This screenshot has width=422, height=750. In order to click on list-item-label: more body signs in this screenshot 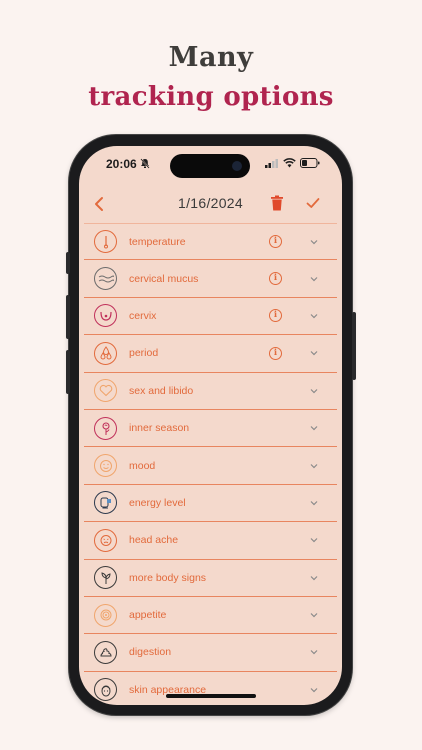, I will do `click(168, 577)`.